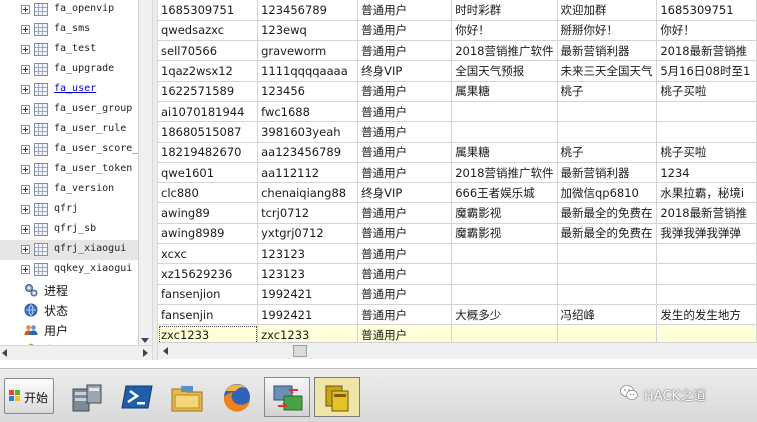  I want to click on table-cell: 加微信qp6810, so click(607, 193).